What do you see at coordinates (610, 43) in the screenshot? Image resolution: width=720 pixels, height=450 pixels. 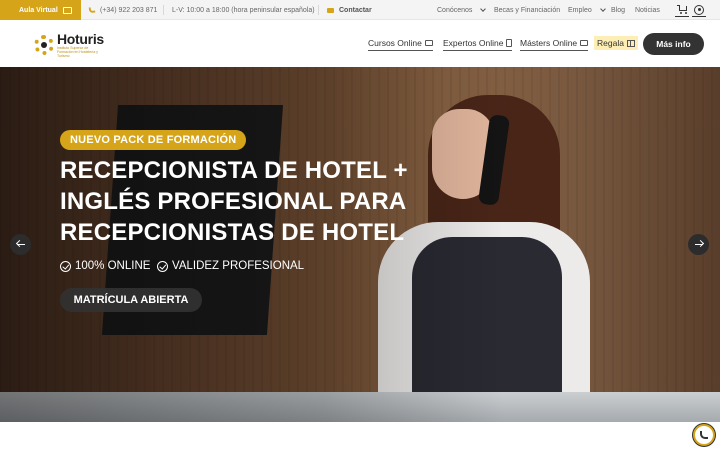 I see `regala-label: Regala` at bounding box center [610, 43].